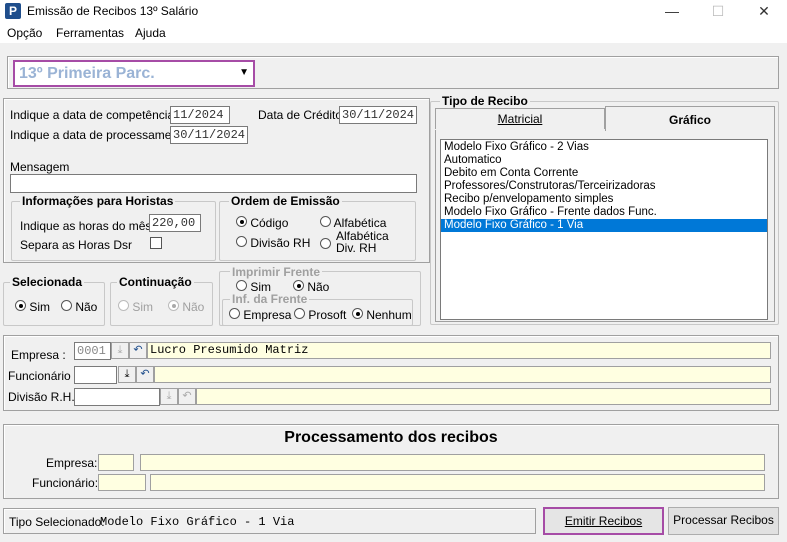  Describe the element at coordinates (200, 115) in the screenshot. I see `competencia-input: 11/2024` at that location.